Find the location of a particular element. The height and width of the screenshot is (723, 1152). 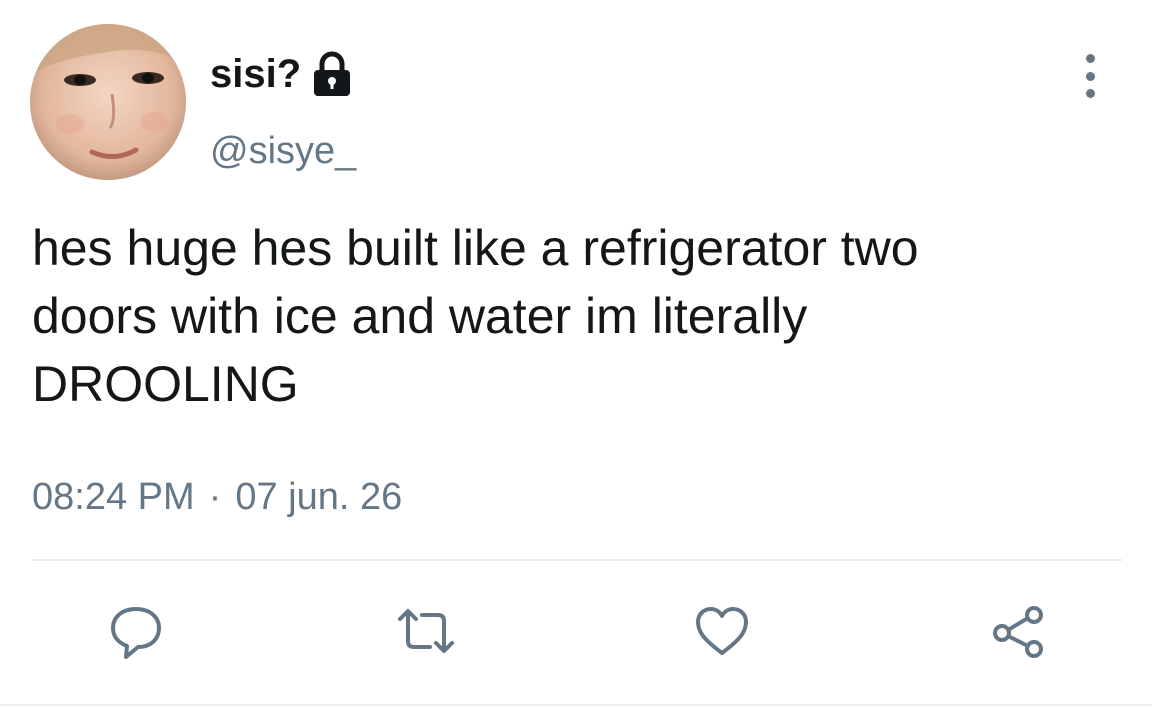

heart-icon is located at coordinates (722, 631).